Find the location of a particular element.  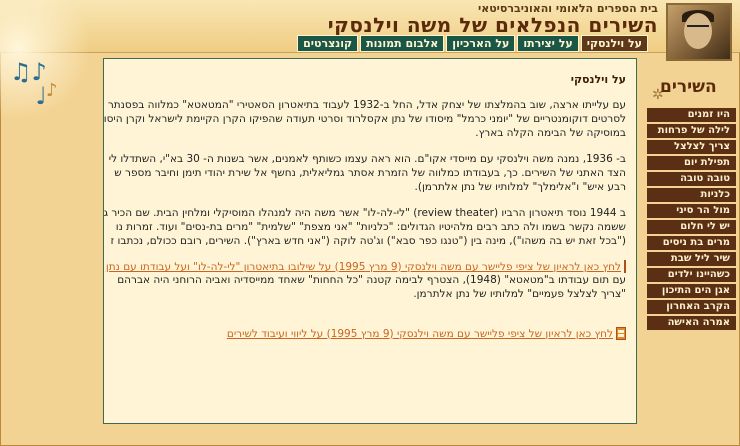

sidebar-item-song: יש לי חלום is located at coordinates (691, 227).